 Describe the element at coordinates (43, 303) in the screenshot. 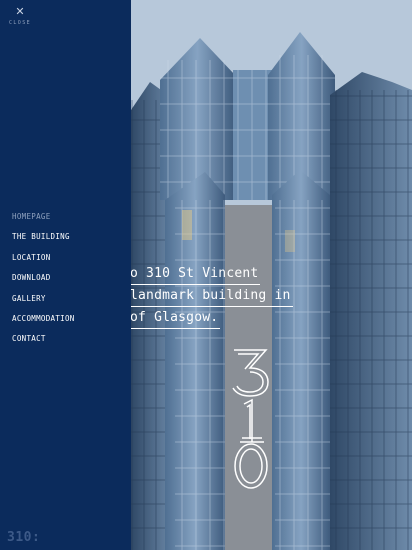

I see `nav-item-gallery: GALLERY` at that location.